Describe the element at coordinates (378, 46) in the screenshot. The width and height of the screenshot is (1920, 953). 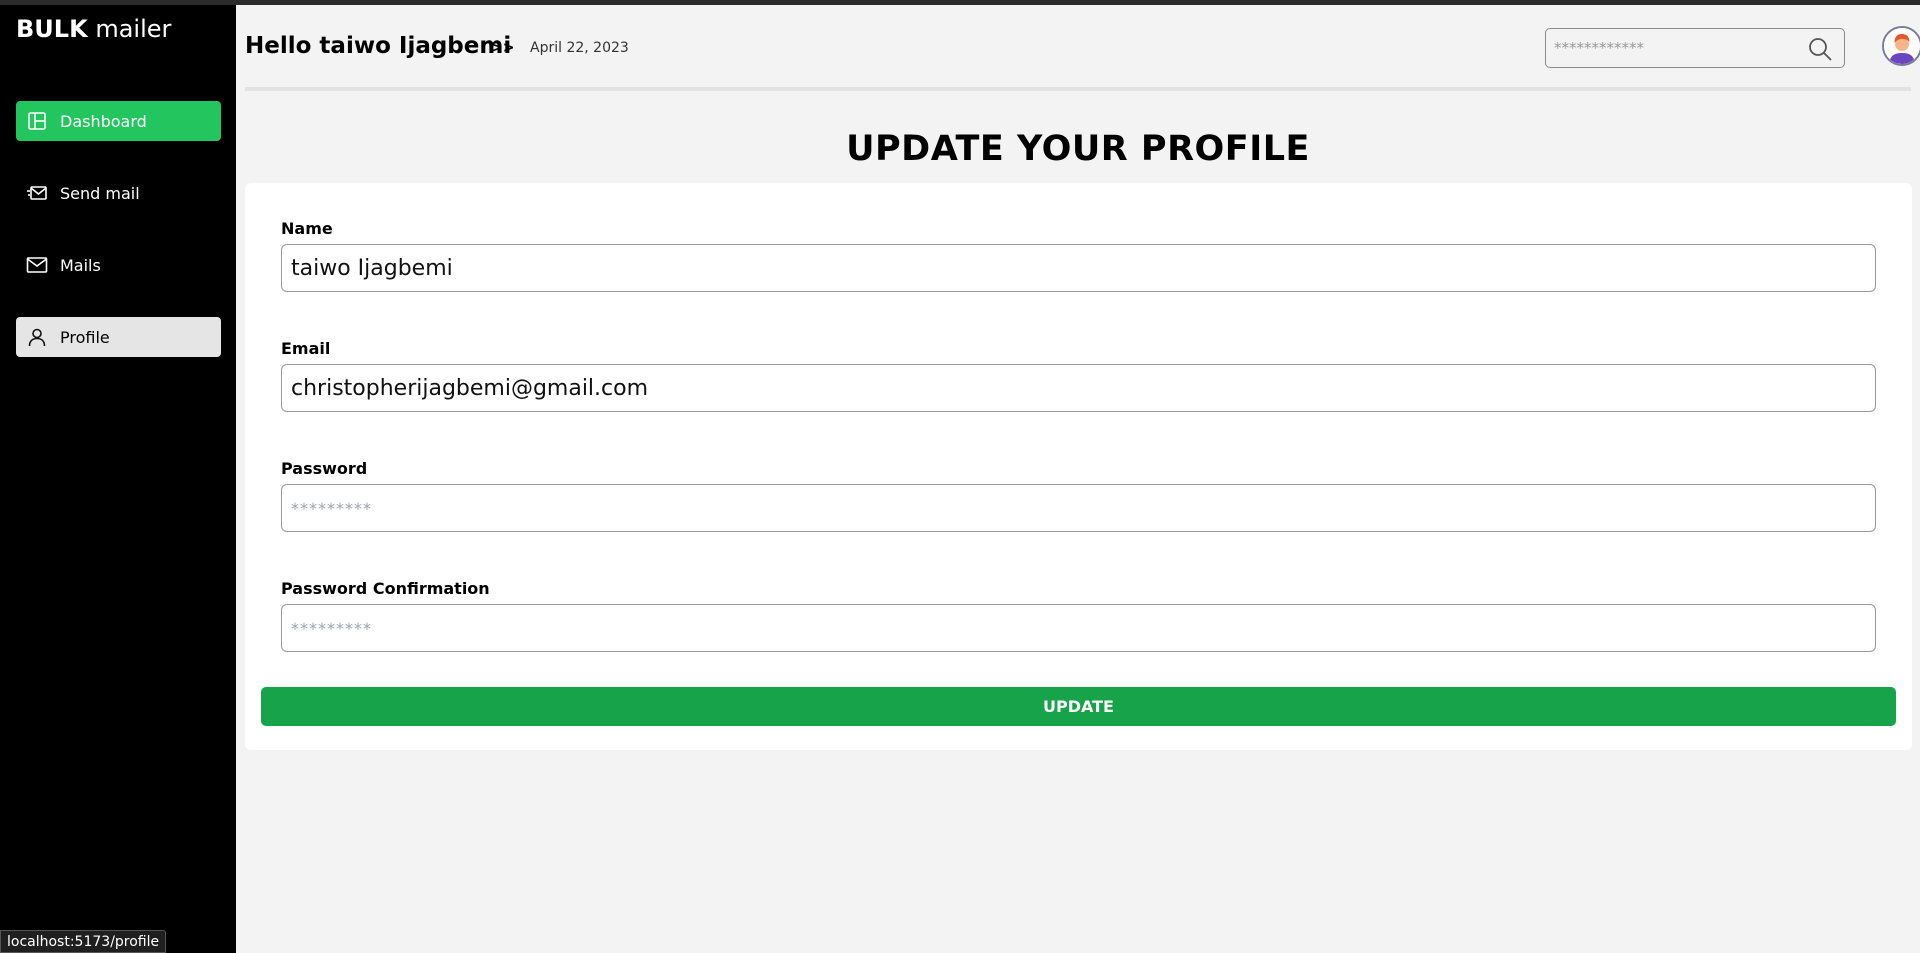
I see `greeting-text: Hello taiwo Ijagbemi` at that location.